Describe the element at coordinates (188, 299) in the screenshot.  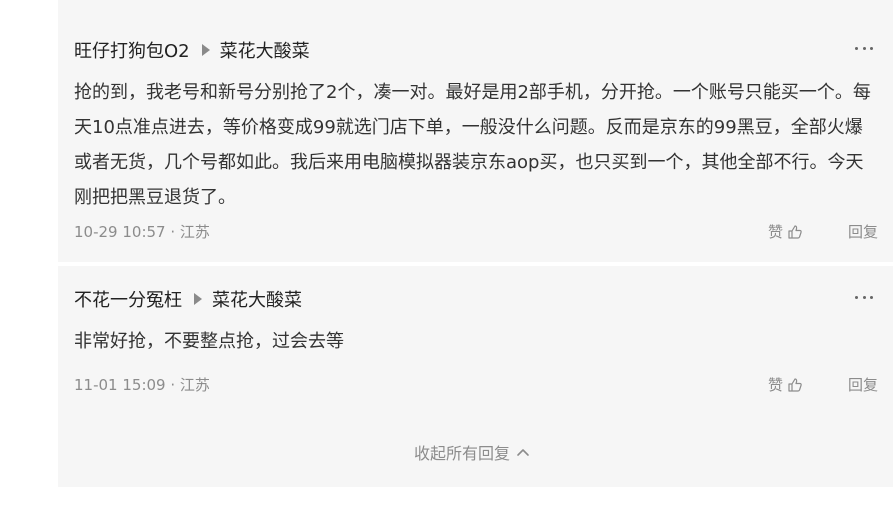
I see `reply-header: 不花一分冤枉 菜花大酸菜` at that location.